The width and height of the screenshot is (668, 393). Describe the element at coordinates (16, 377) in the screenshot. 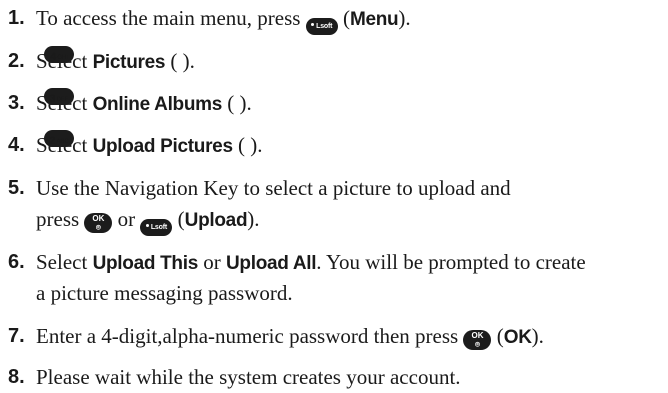

I see `step-number: 8.` at that location.